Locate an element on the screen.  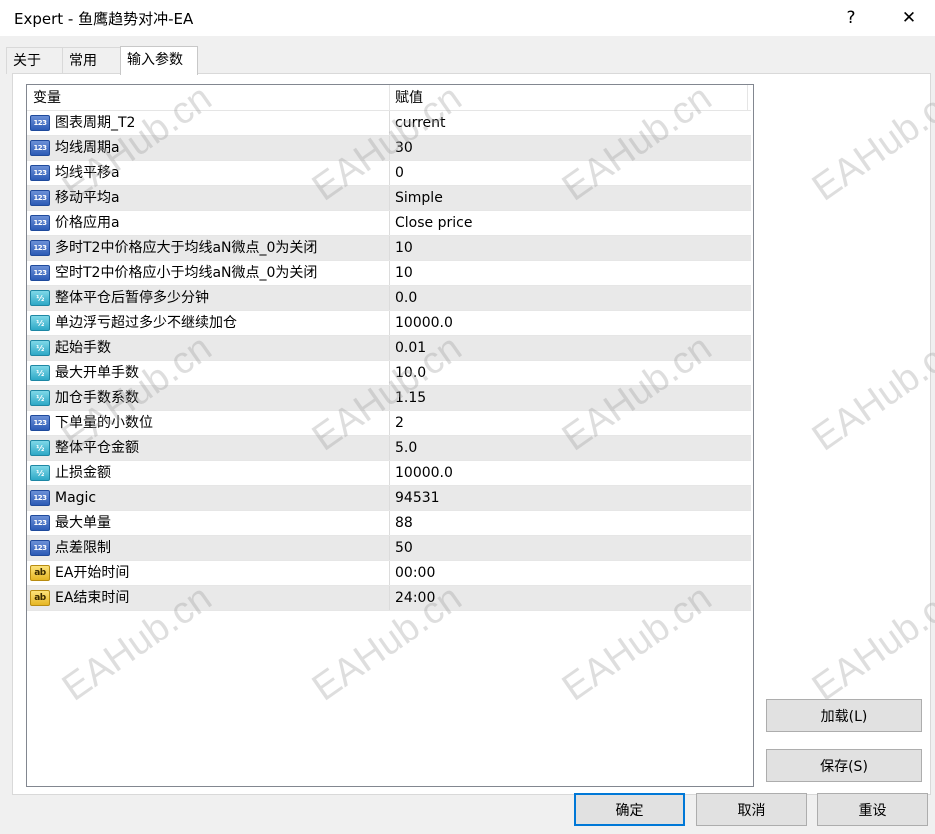
parameter-value: 5.0 is located at coordinates (406, 448).